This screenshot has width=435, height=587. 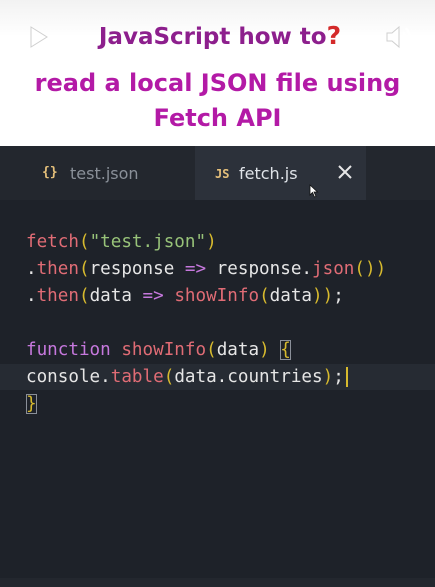 I want to click on code-line: fetch("test.json"), so click(x=121, y=242).